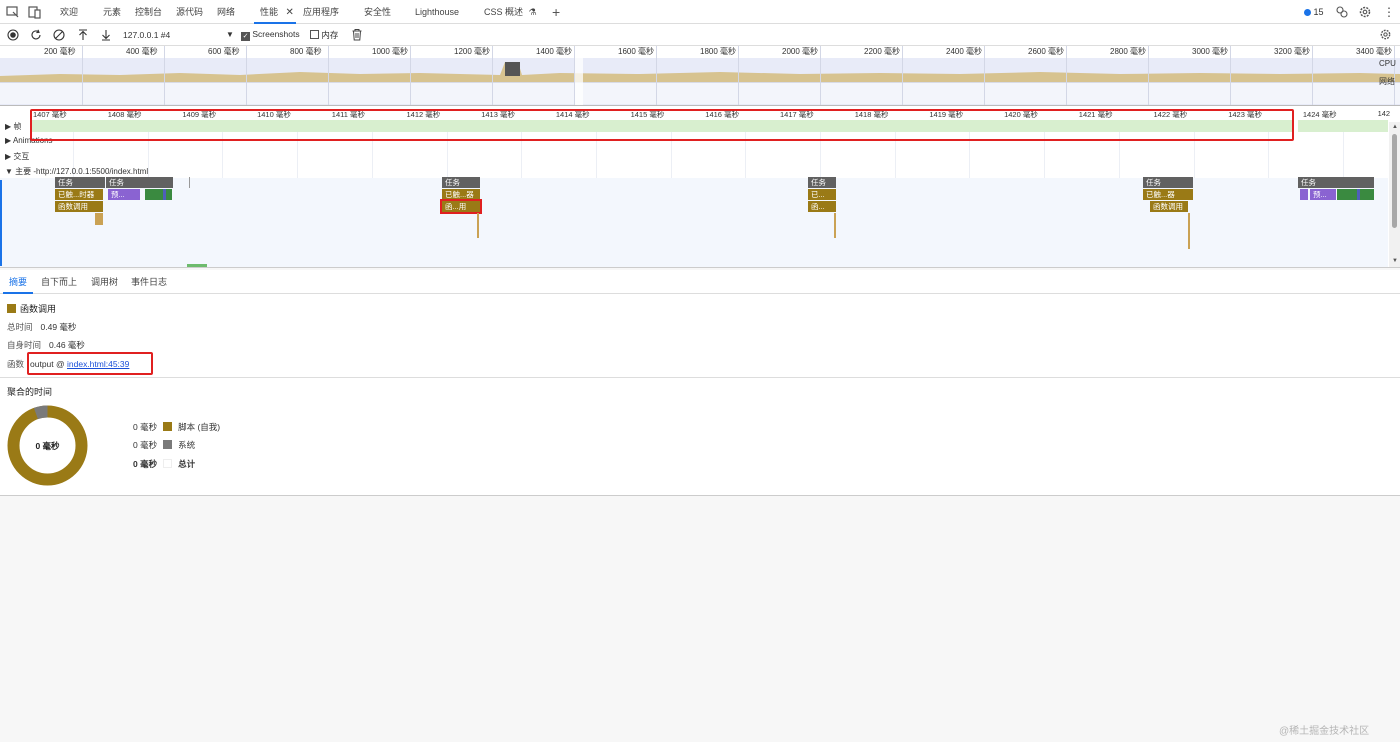 The width and height of the screenshot is (1400, 742). I want to click on issues-icon, so click(1307, 12).